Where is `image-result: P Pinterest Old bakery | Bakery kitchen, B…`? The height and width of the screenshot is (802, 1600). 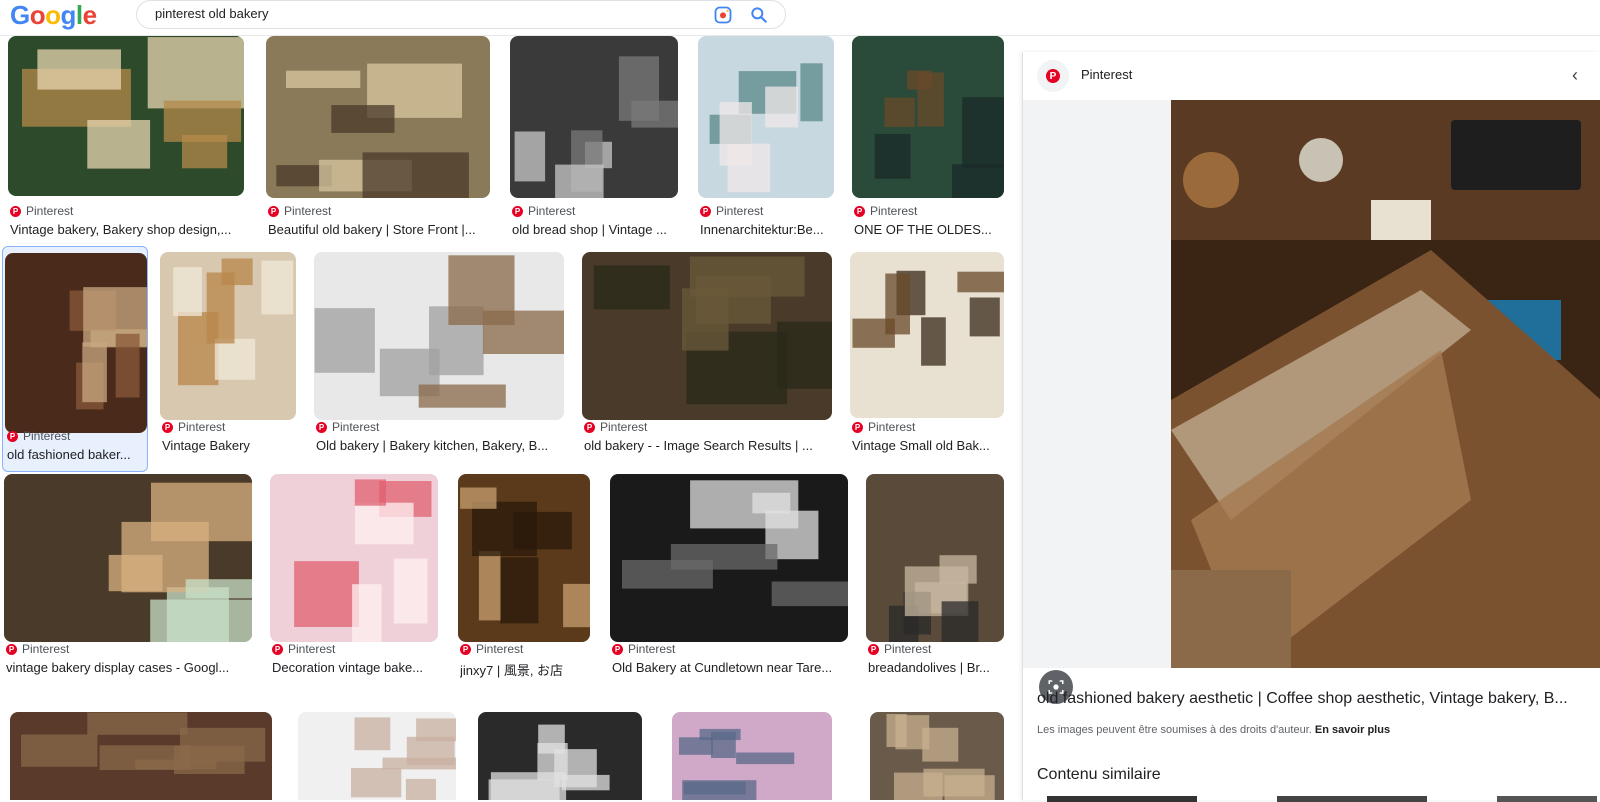 image-result: P Pinterest Old bakery | Bakery kitchen, B… is located at coordinates (439, 352).